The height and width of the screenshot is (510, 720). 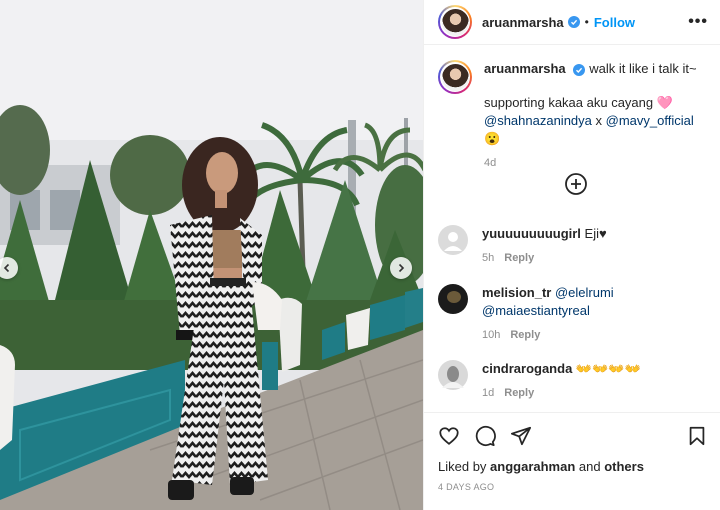 I want to click on caption-avatar, so click(x=455, y=77).